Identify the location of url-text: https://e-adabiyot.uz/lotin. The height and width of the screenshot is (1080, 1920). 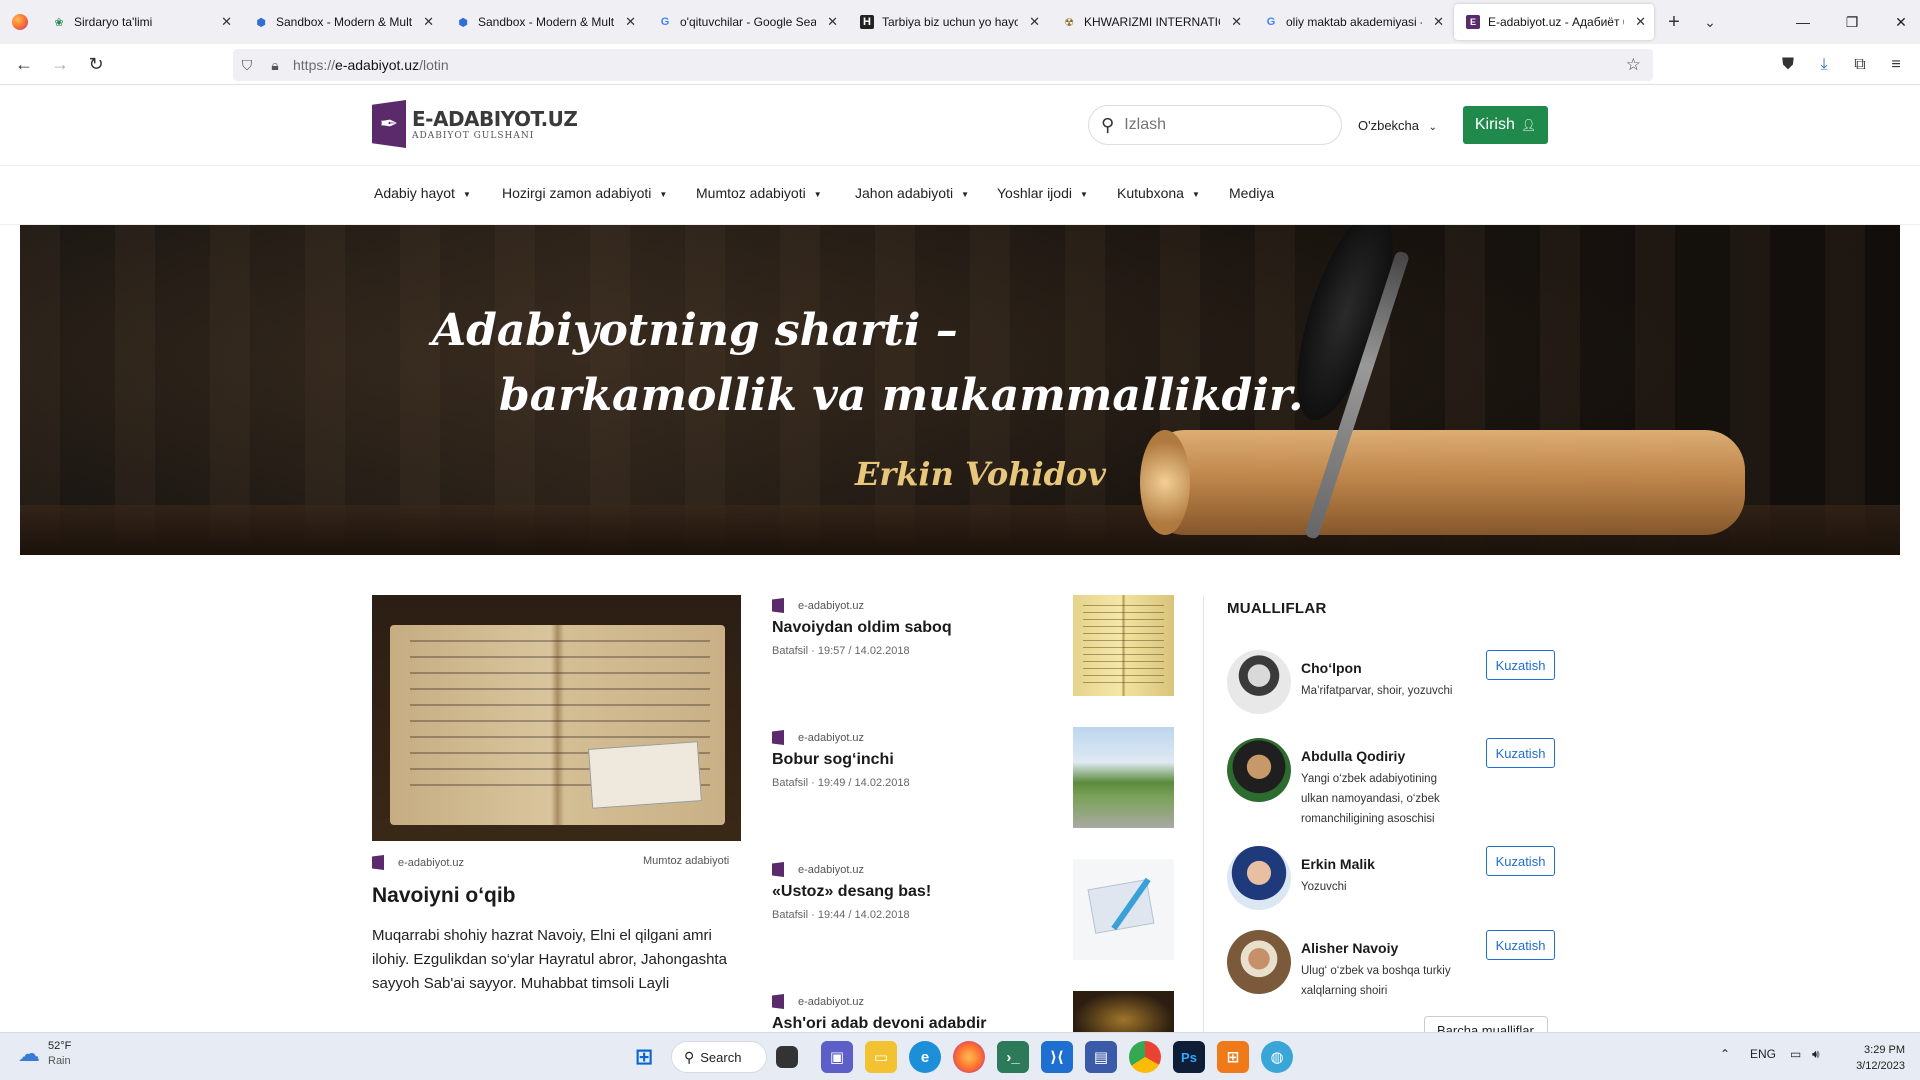
(371, 65).